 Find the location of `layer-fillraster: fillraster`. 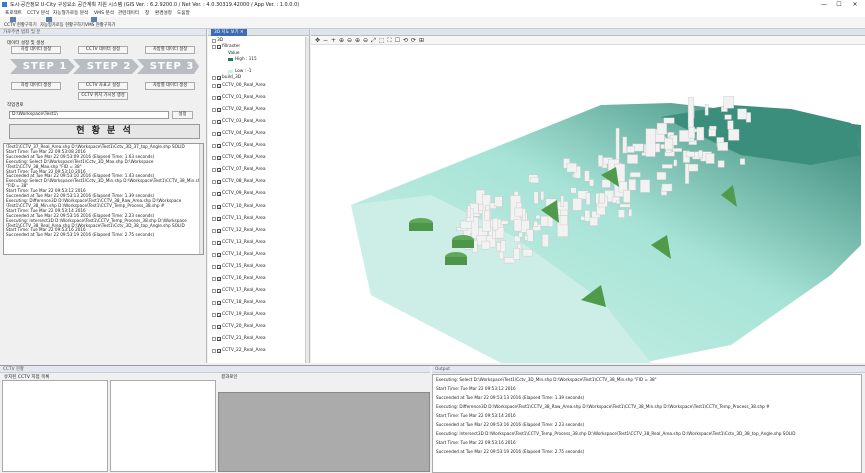

layer-fillraster: fillraster is located at coordinates (258, 47).